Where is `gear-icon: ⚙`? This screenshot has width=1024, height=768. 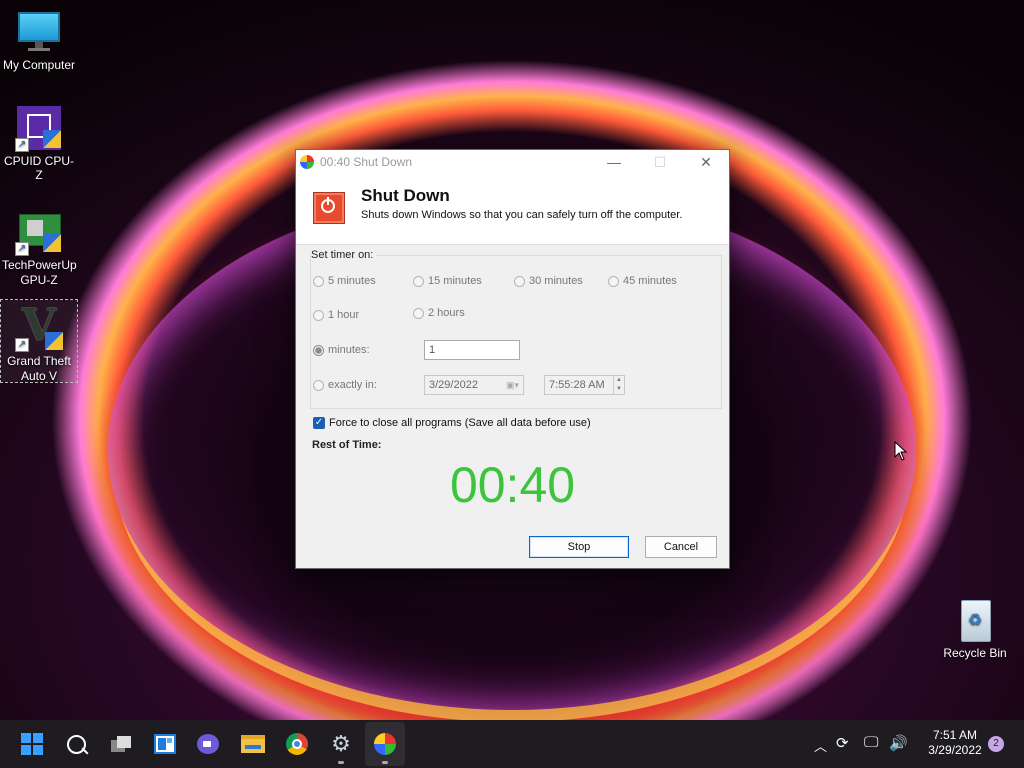 gear-icon: ⚙ is located at coordinates (341, 743).